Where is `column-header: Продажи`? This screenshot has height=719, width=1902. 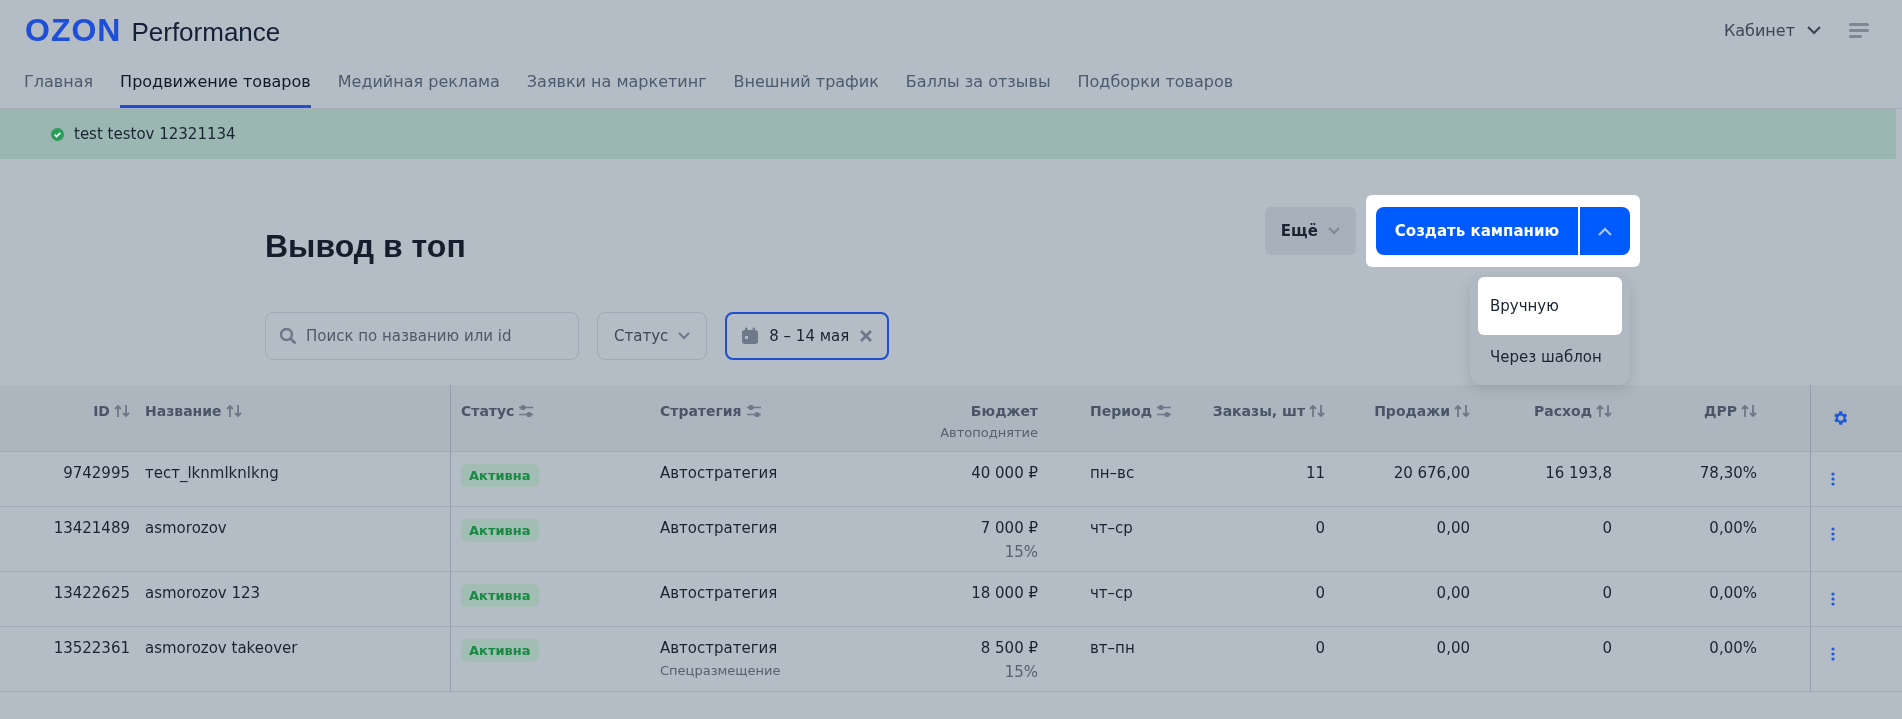
column-header: Продажи is located at coordinates (1412, 411).